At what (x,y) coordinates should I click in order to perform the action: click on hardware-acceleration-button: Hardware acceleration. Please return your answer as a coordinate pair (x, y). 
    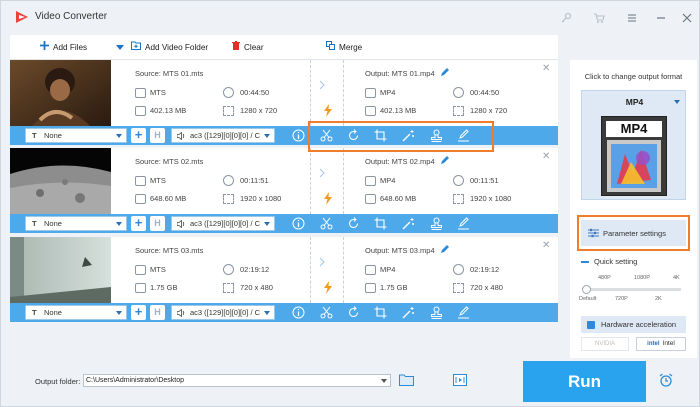
    Looking at the image, I should click on (633, 324).